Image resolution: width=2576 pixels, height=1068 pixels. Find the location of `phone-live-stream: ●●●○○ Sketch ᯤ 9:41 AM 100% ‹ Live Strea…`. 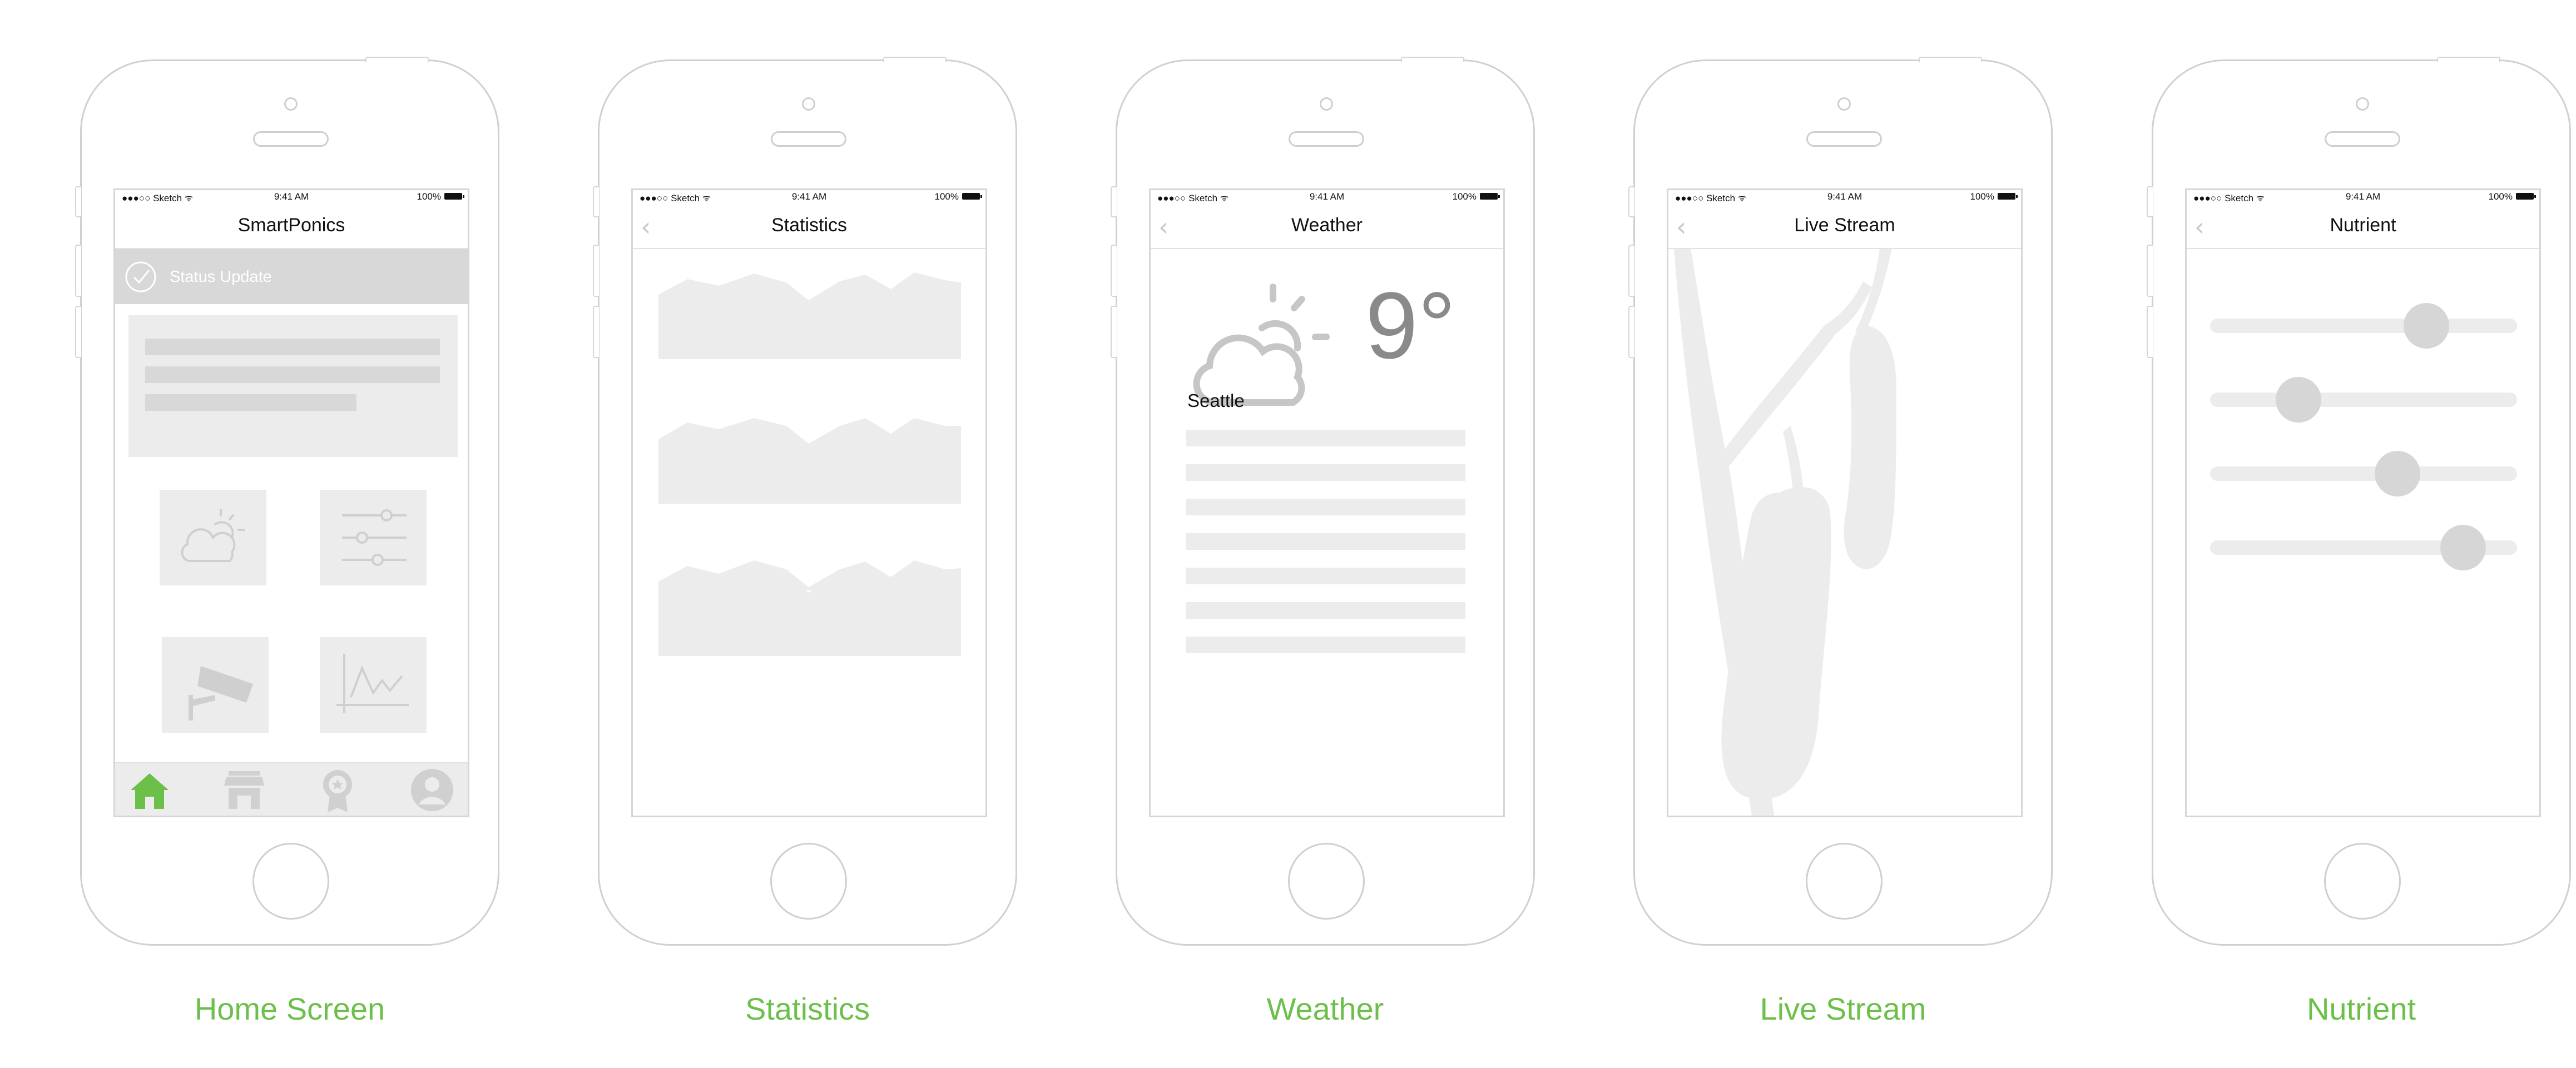

phone-live-stream: ●●●○○ Sketch ᯤ 9:41 AM 100% ‹ Live Strea… is located at coordinates (1840, 502).